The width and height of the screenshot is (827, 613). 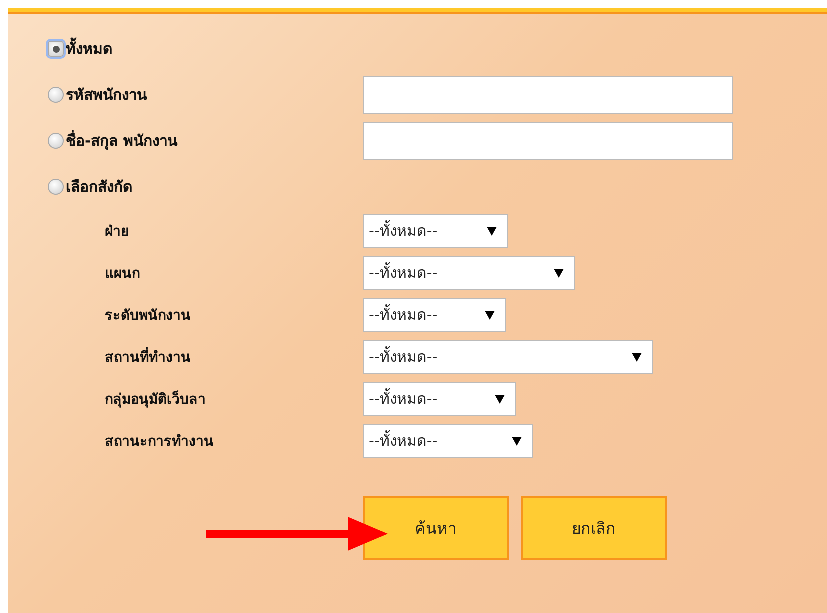 What do you see at coordinates (107, 95) in the screenshot?
I see `option-label: รหัสพนักงาน` at bounding box center [107, 95].